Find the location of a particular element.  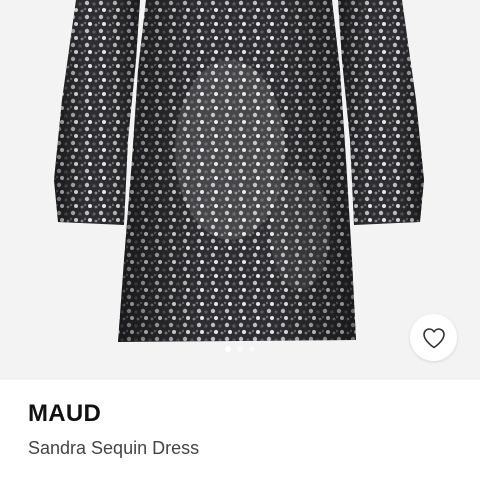

gallery-dots is located at coordinates (240, 350).